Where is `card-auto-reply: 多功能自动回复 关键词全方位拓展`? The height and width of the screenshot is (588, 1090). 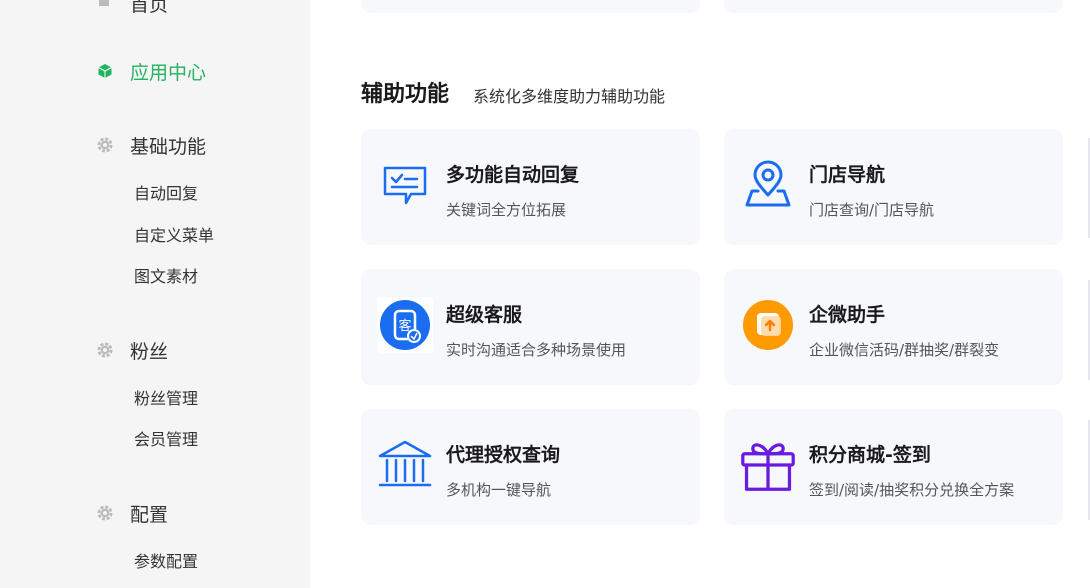
card-auto-reply: 多功能自动回复 关键词全方位拓展 is located at coordinates (530, 187).